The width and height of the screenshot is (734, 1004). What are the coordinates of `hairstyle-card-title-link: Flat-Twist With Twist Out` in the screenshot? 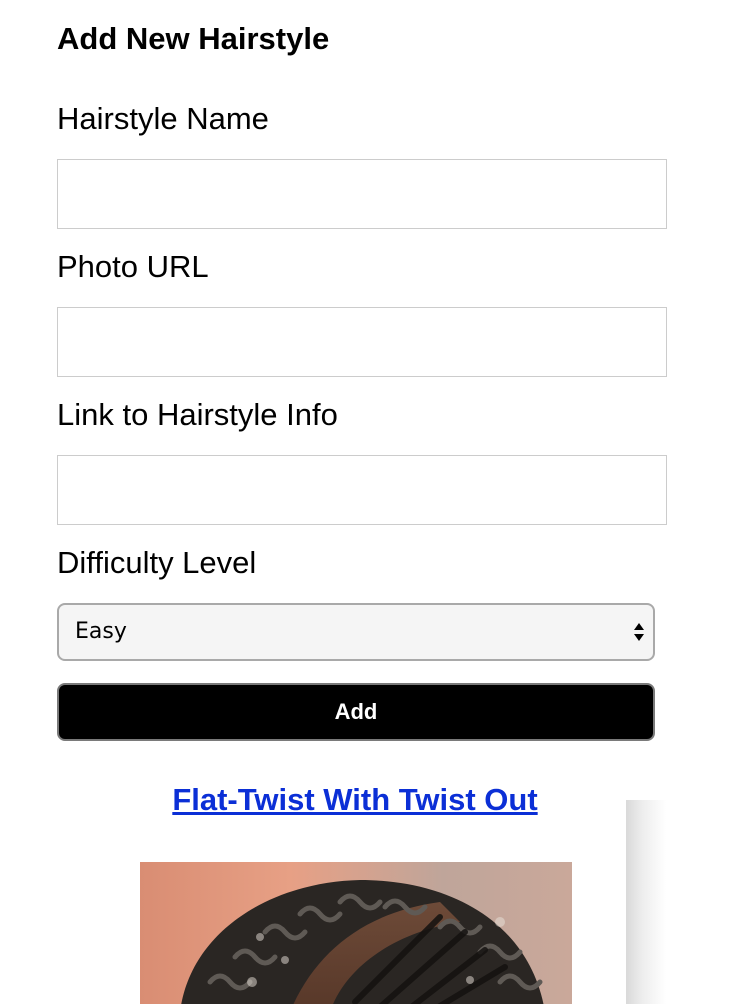 It's located at (355, 800).